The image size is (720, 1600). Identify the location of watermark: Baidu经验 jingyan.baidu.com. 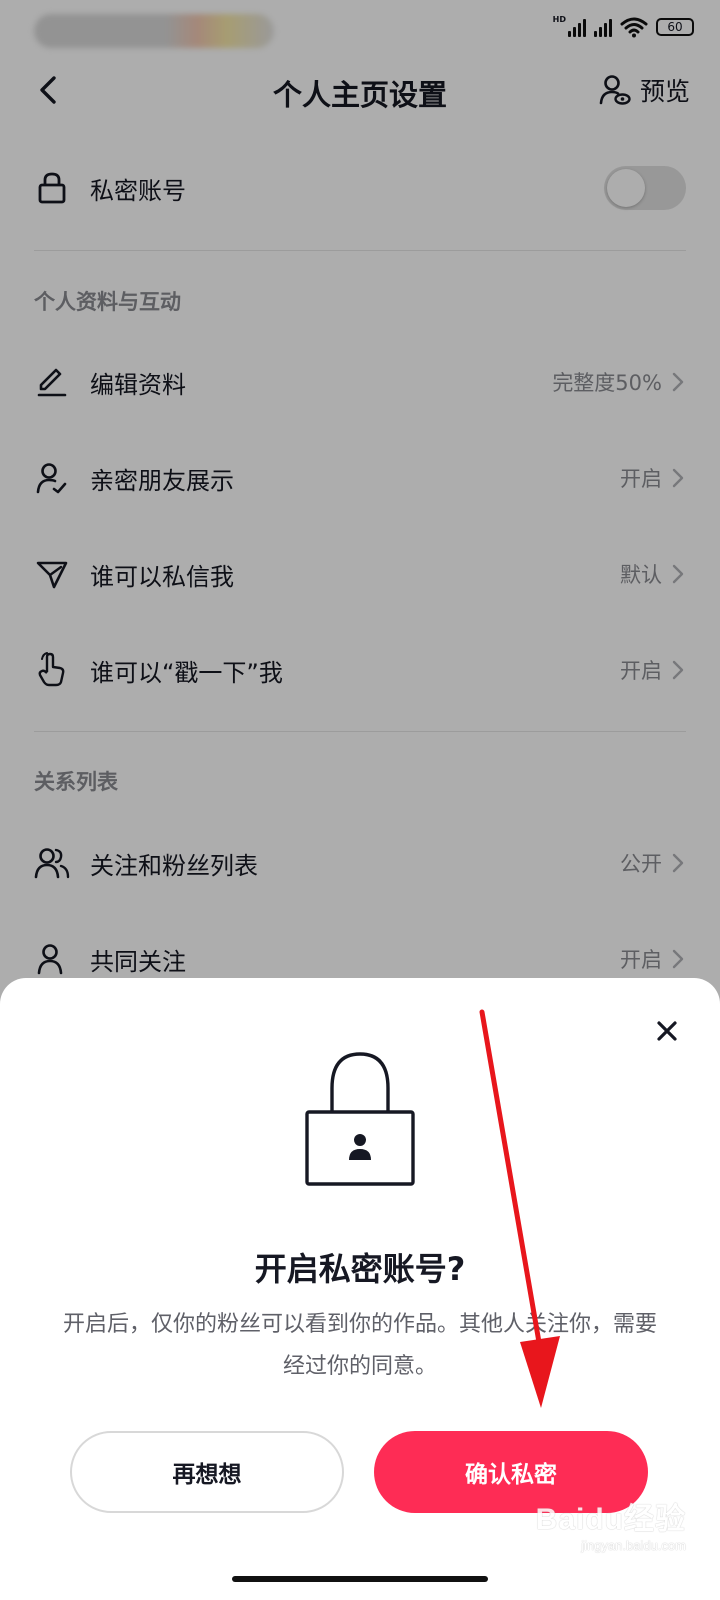
(611, 1523).